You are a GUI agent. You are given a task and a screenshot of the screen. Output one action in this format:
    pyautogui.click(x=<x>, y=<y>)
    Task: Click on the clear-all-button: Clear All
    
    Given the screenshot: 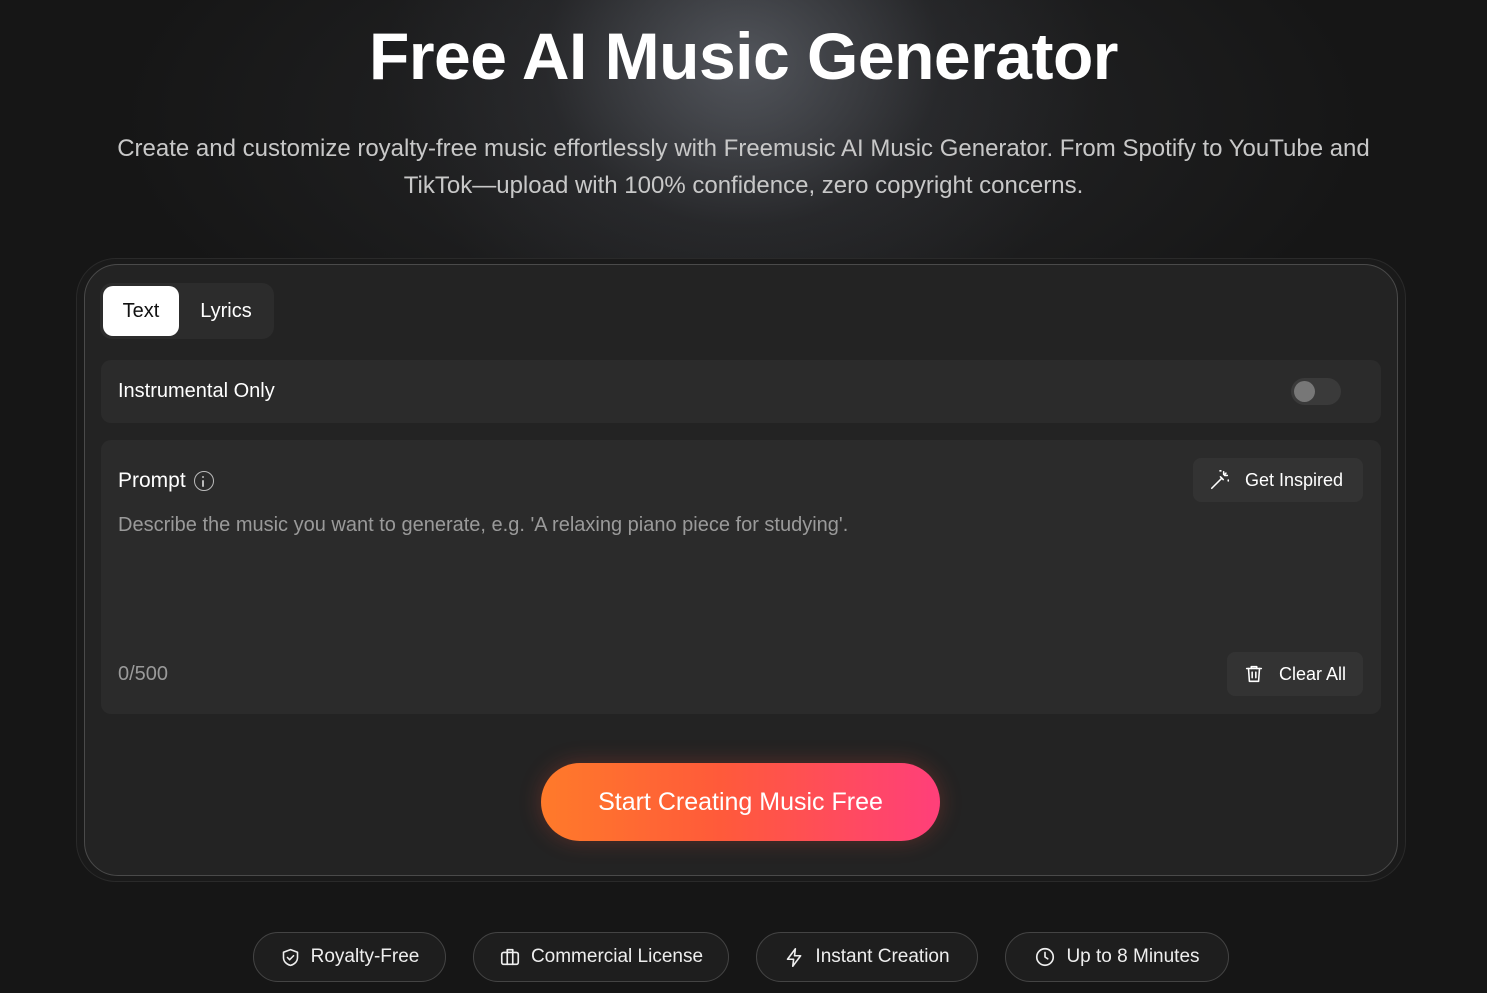 What is the action you would take?
    pyautogui.click(x=1295, y=674)
    